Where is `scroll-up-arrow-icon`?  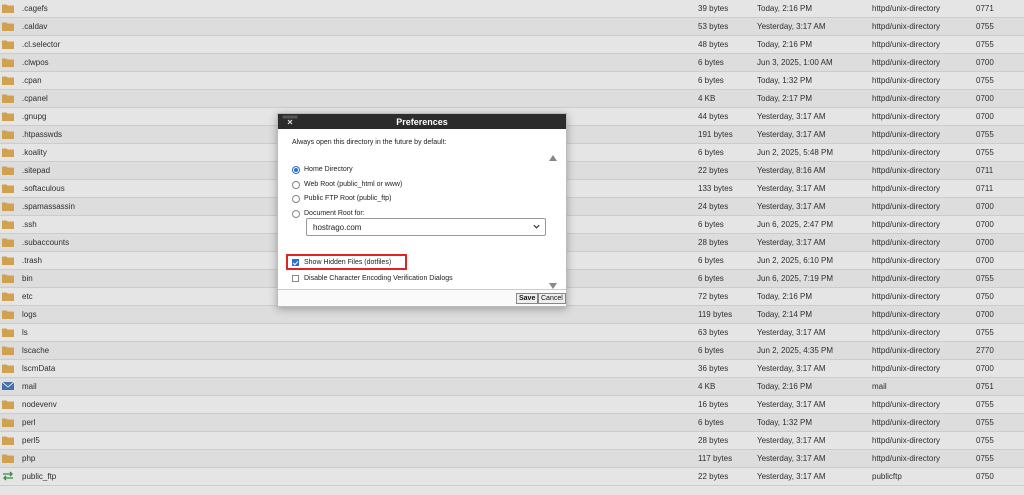 scroll-up-arrow-icon is located at coordinates (553, 158).